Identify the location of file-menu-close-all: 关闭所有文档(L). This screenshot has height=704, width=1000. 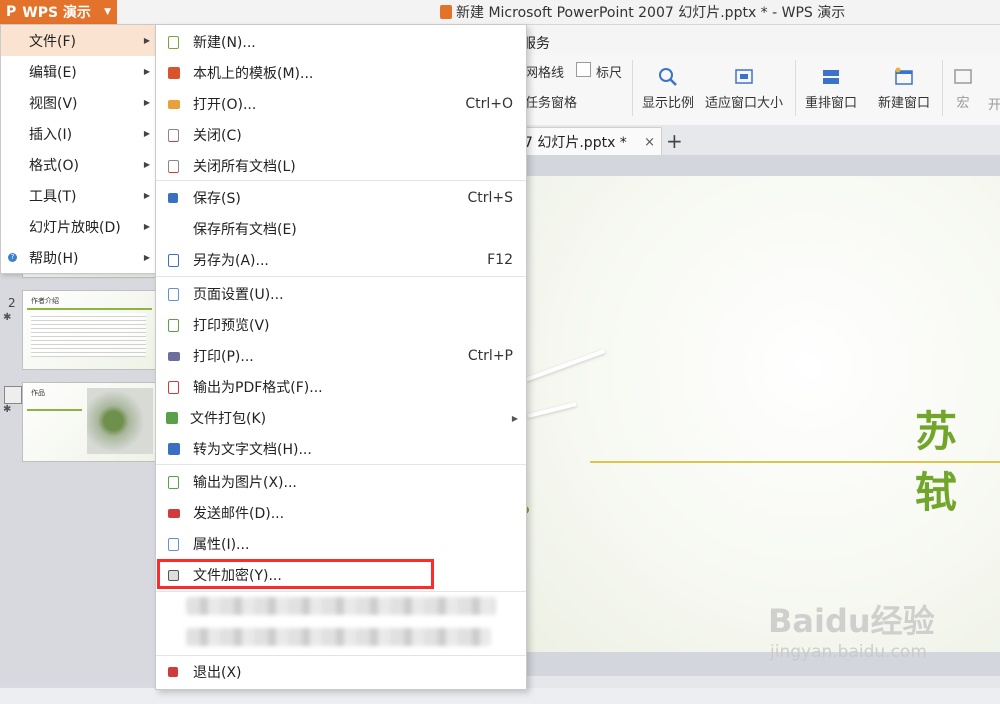
(341, 166).